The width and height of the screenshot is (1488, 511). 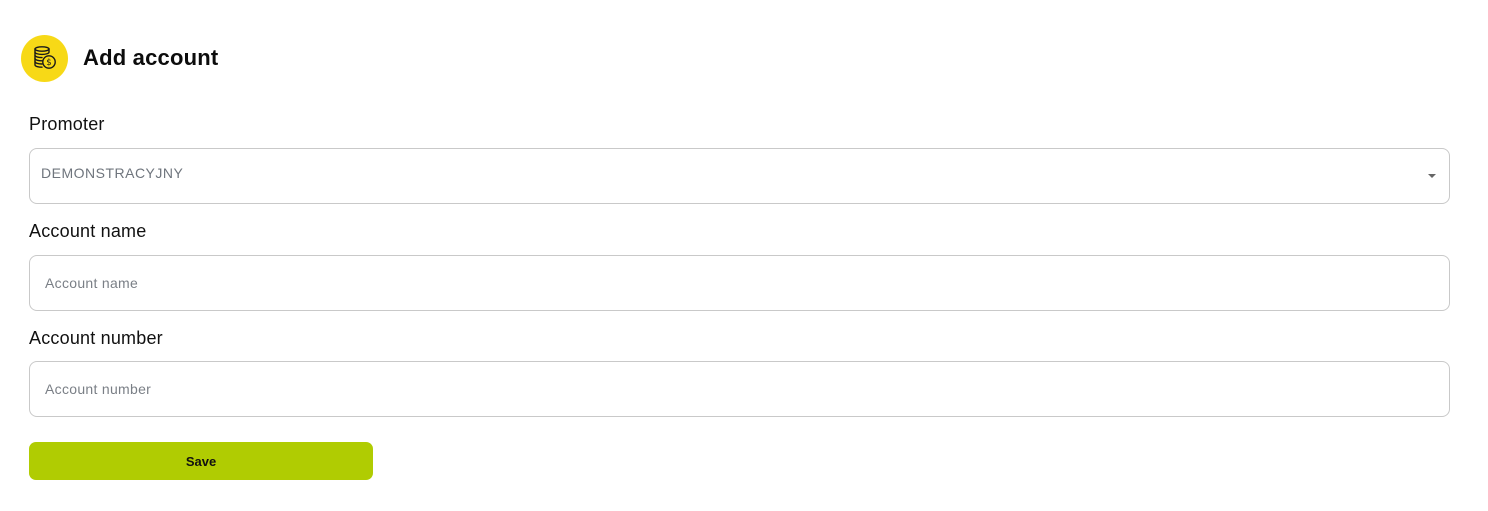 I want to click on save-button: Save, so click(x=201, y=461).